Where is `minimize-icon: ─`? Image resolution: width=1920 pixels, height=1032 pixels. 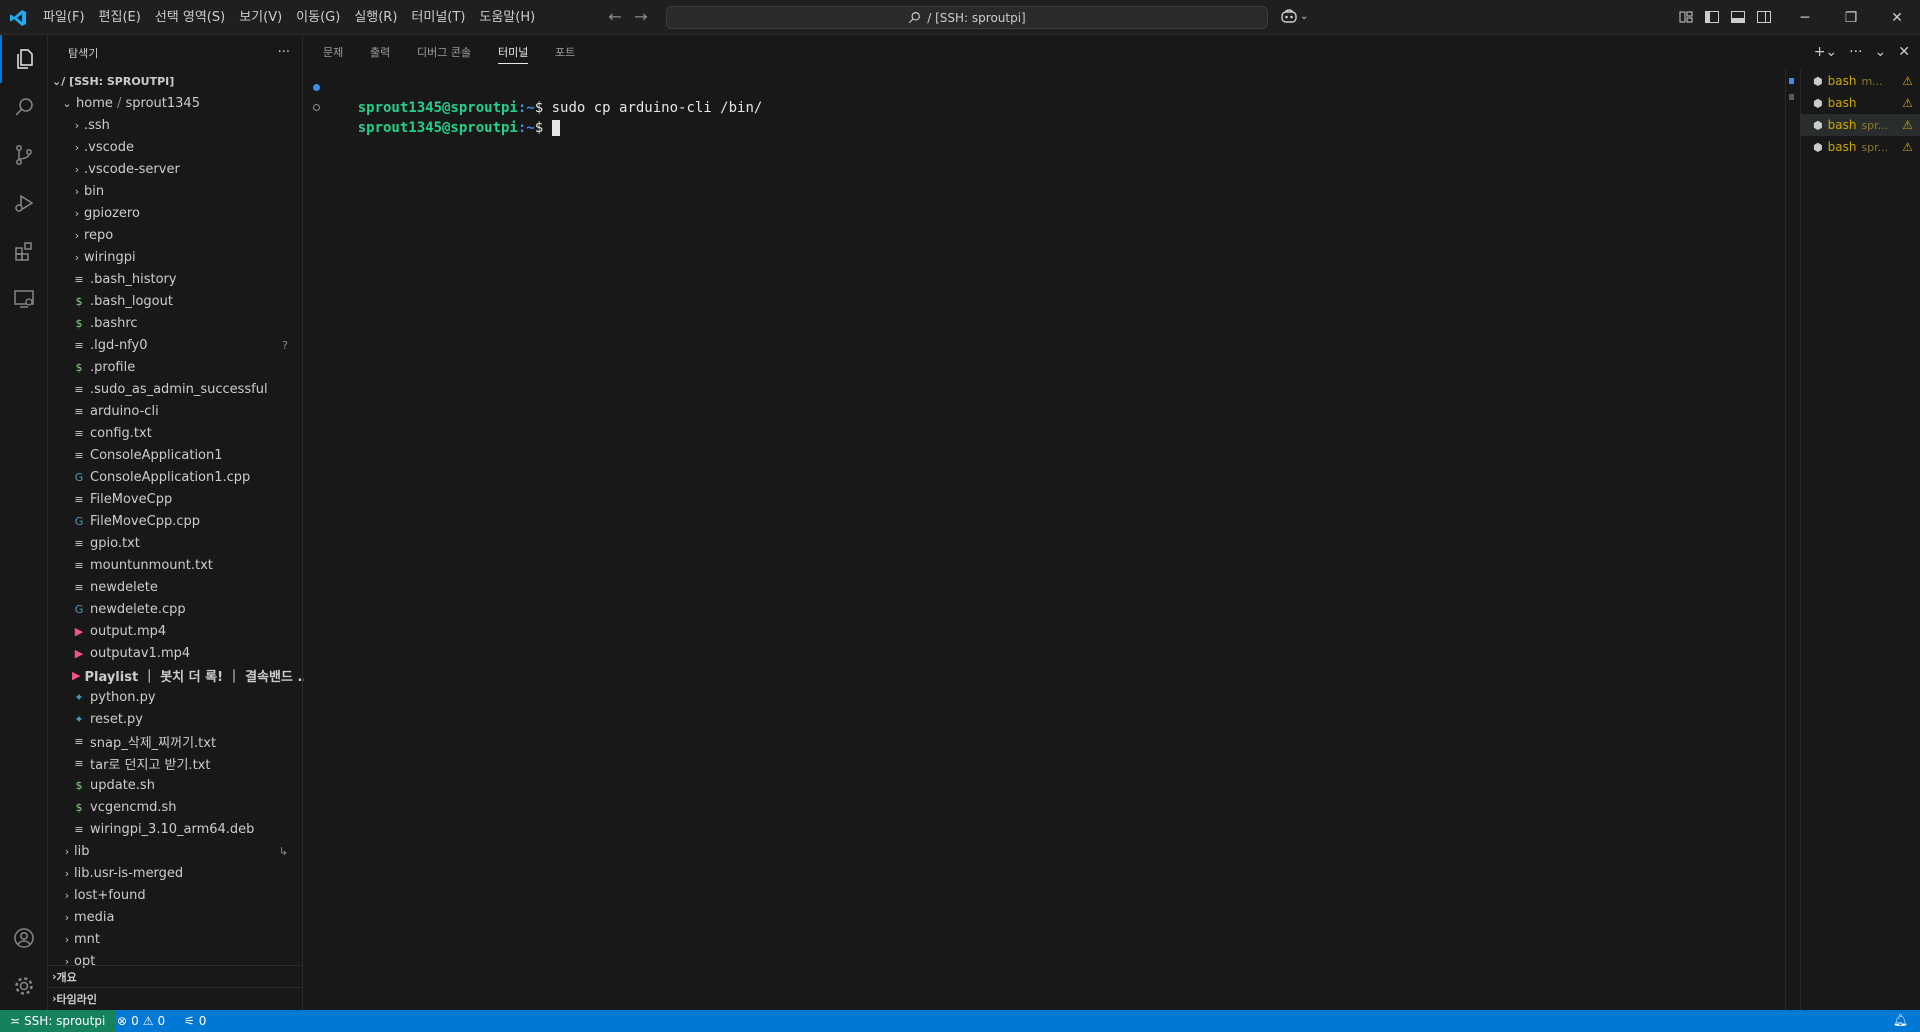 minimize-icon: ─ is located at coordinates (1805, 17).